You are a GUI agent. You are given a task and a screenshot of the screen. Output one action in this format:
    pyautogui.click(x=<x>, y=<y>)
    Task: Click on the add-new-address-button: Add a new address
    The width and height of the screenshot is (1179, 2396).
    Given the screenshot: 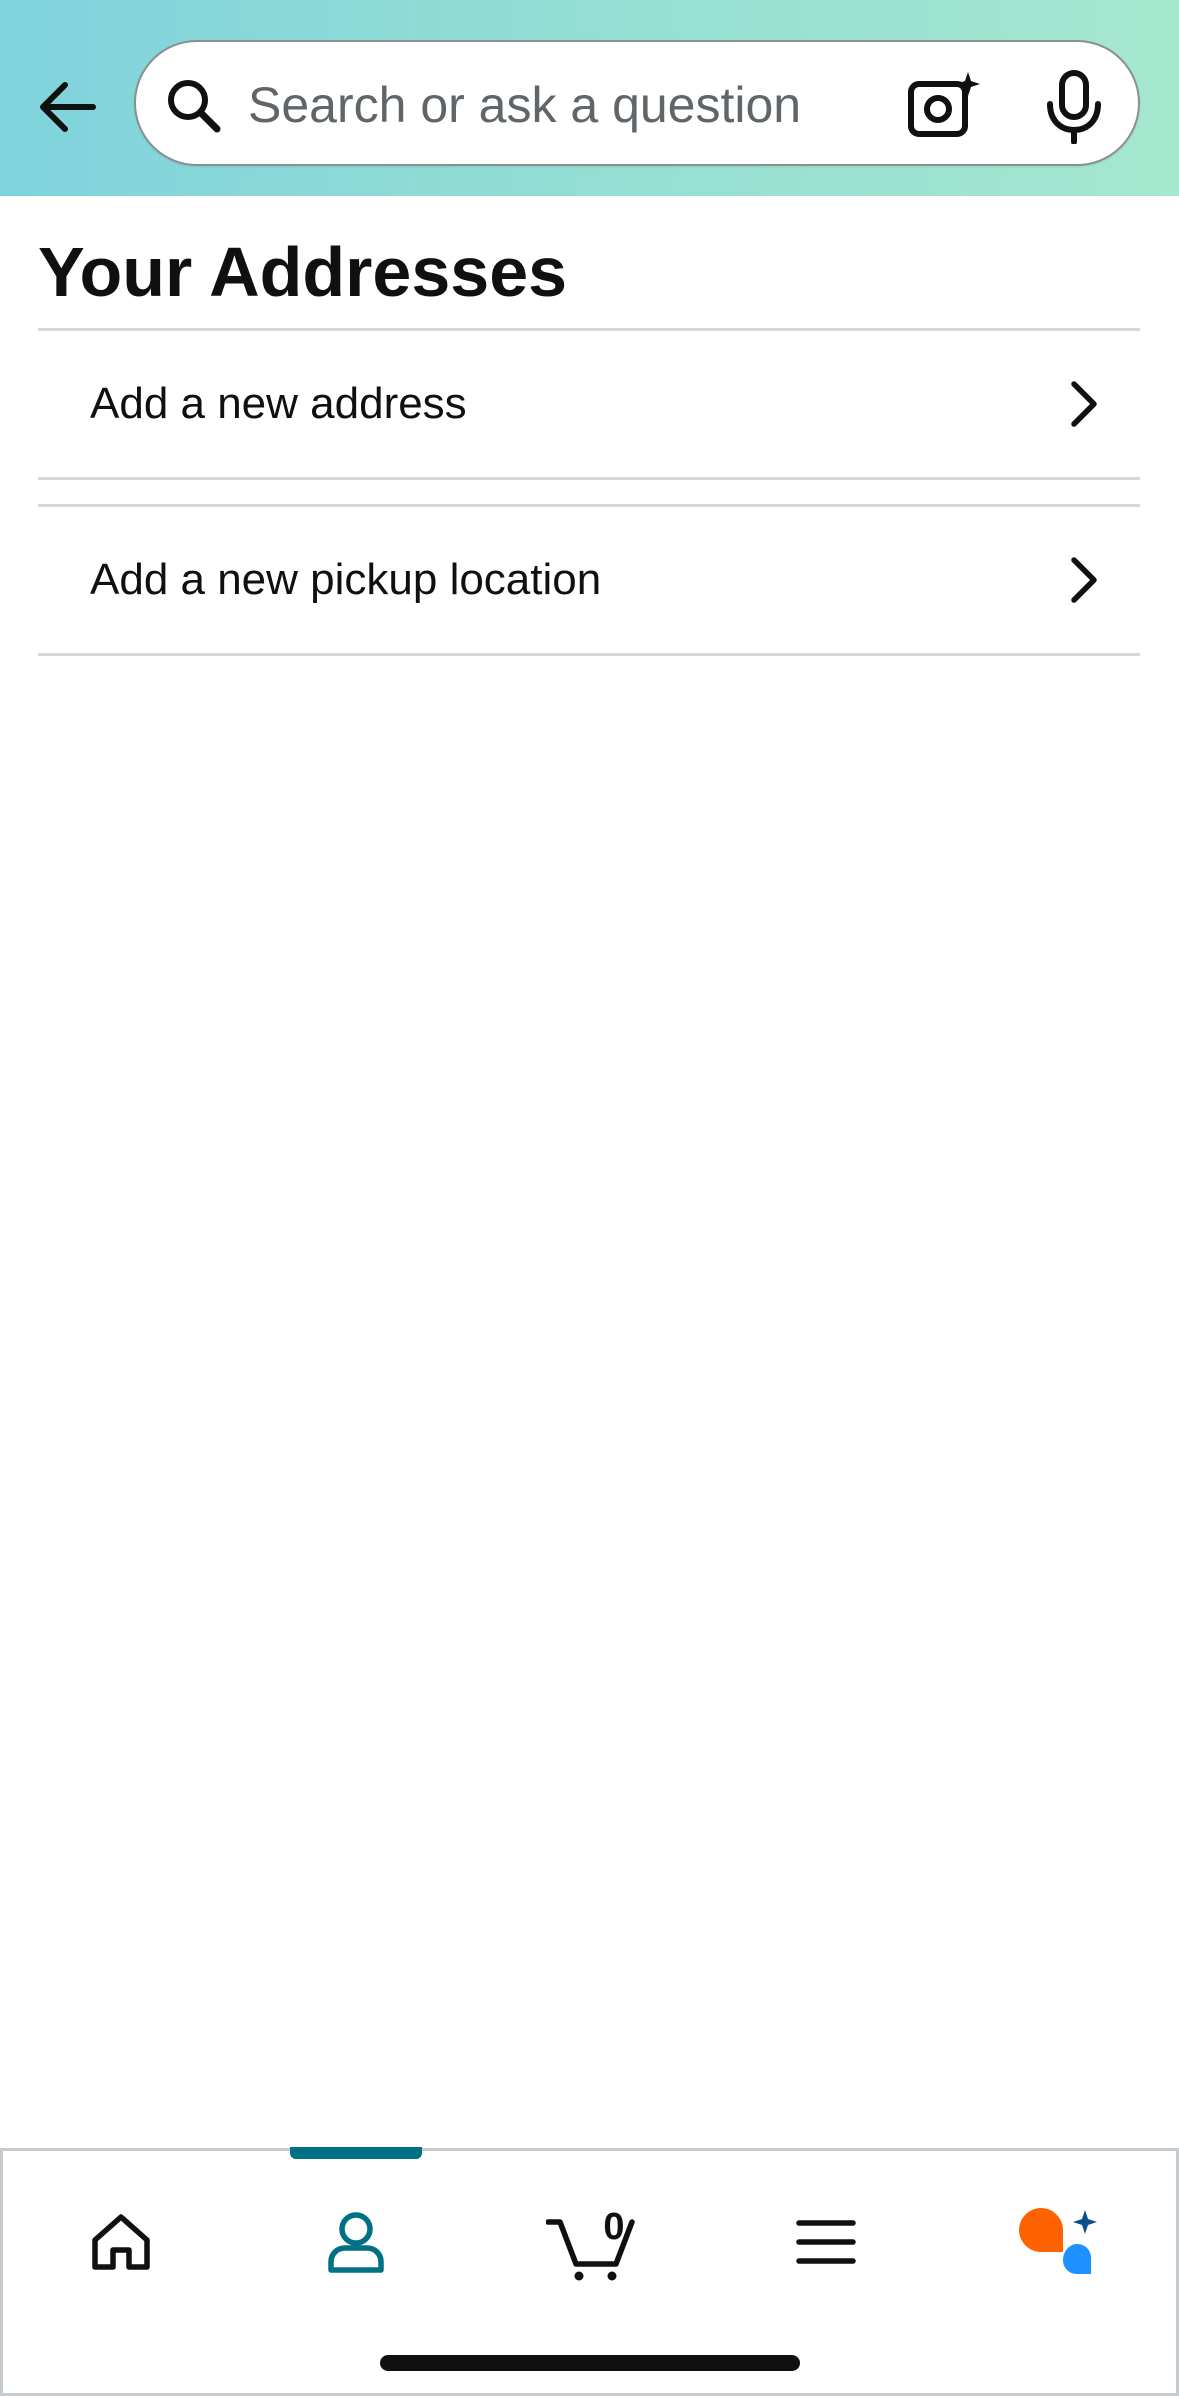 What is the action you would take?
    pyautogui.click(x=589, y=404)
    